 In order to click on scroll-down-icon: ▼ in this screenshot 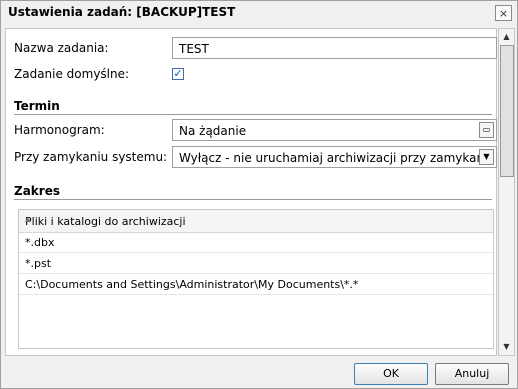, I will do `click(506, 347)`.